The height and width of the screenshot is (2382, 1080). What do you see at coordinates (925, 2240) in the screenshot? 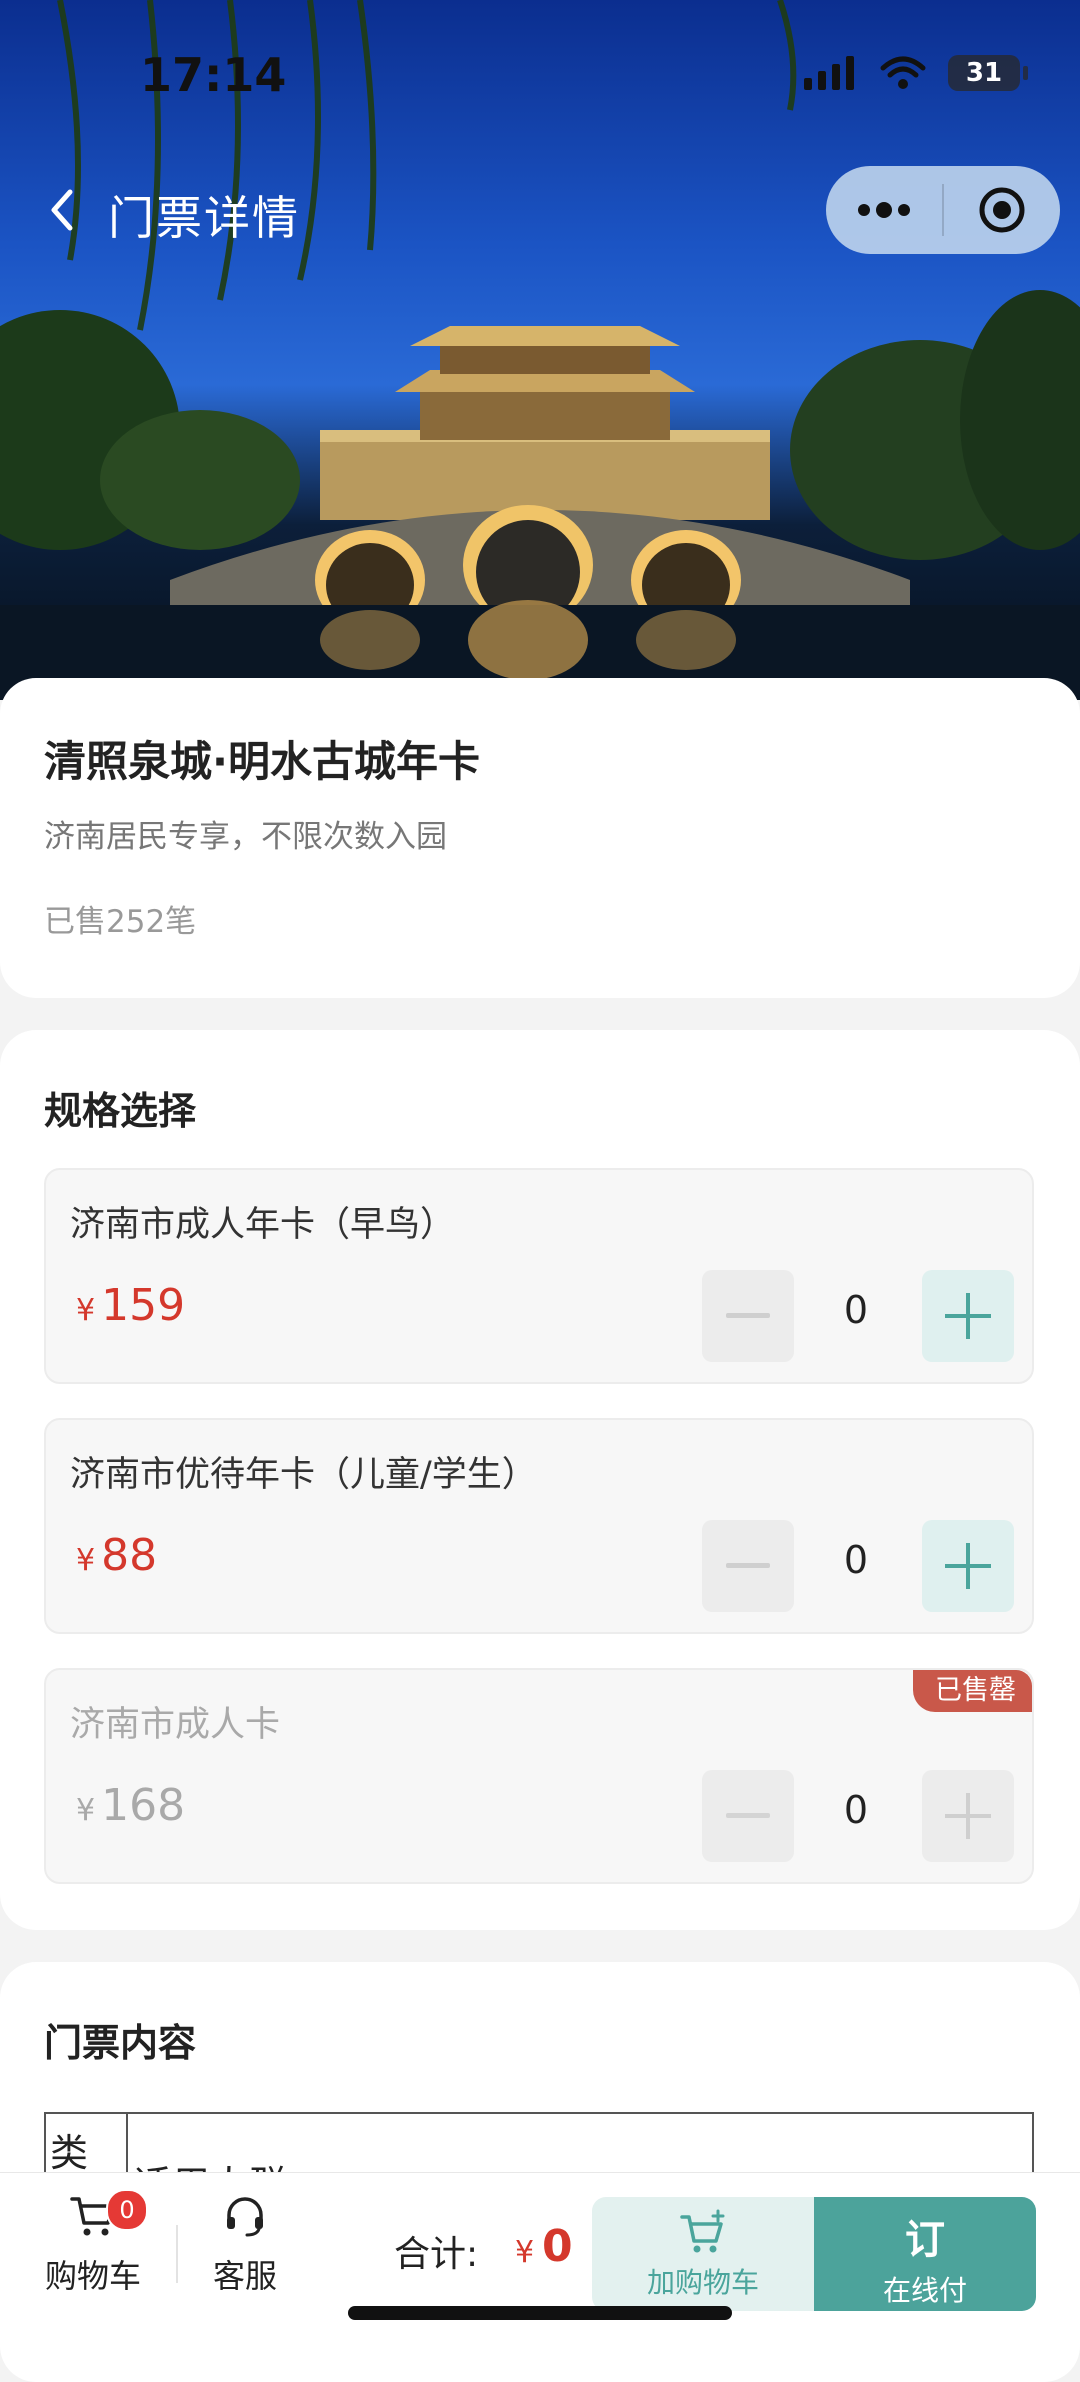
I see `order-label: 订` at bounding box center [925, 2240].